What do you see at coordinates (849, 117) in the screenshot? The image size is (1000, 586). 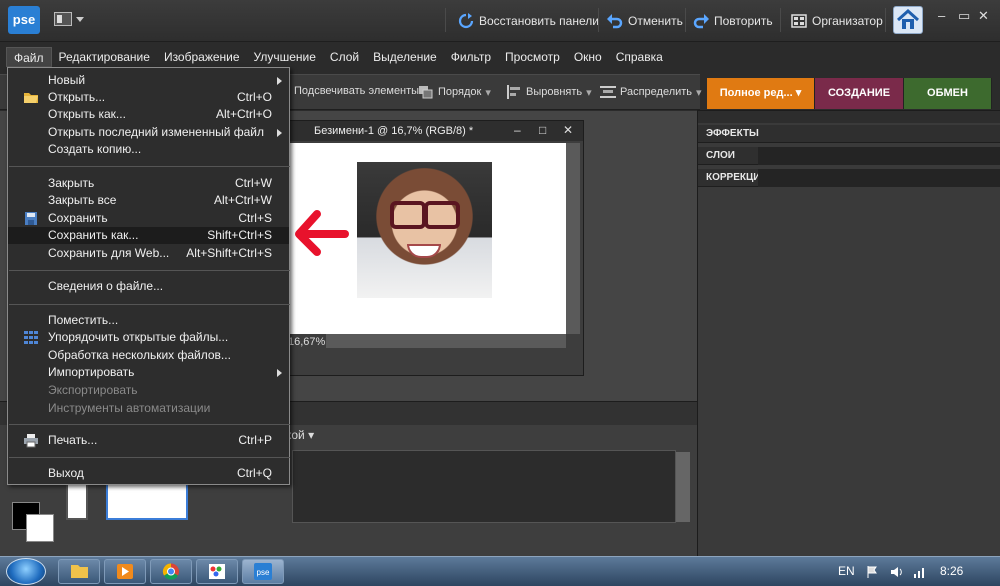 I see `panel-strip` at bounding box center [849, 117].